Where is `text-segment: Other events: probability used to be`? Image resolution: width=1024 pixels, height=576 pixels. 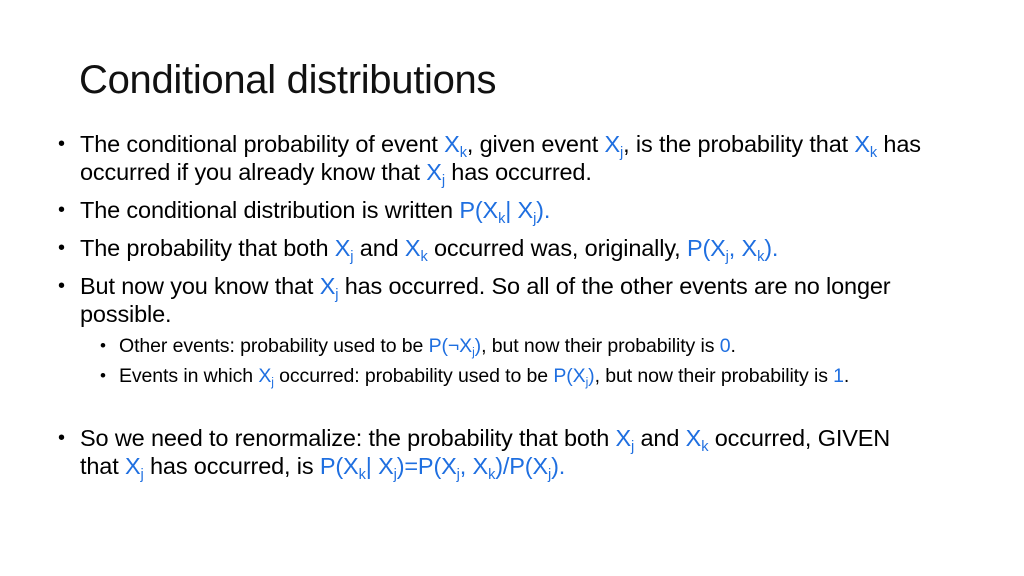 text-segment: Other events: probability used to be is located at coordinates (274, 346).